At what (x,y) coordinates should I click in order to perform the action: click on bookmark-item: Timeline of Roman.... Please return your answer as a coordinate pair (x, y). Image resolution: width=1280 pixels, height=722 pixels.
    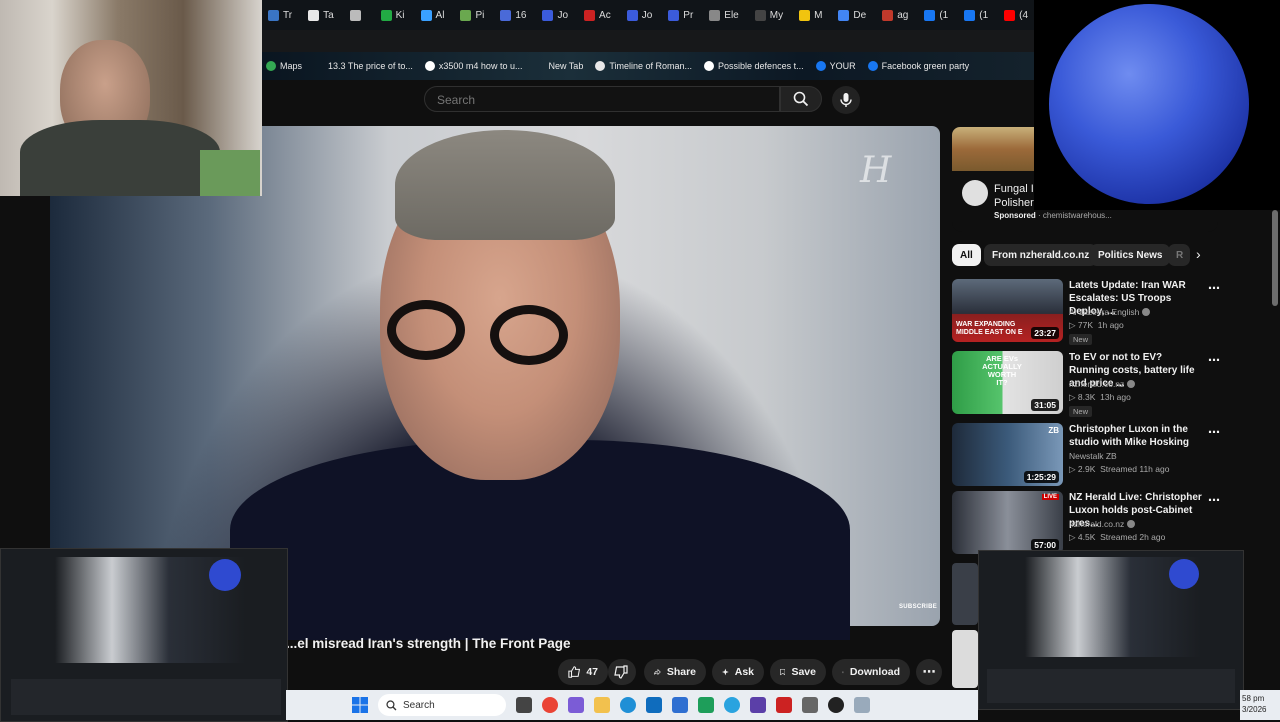
    Looking at the image, I should click on (643, 66).